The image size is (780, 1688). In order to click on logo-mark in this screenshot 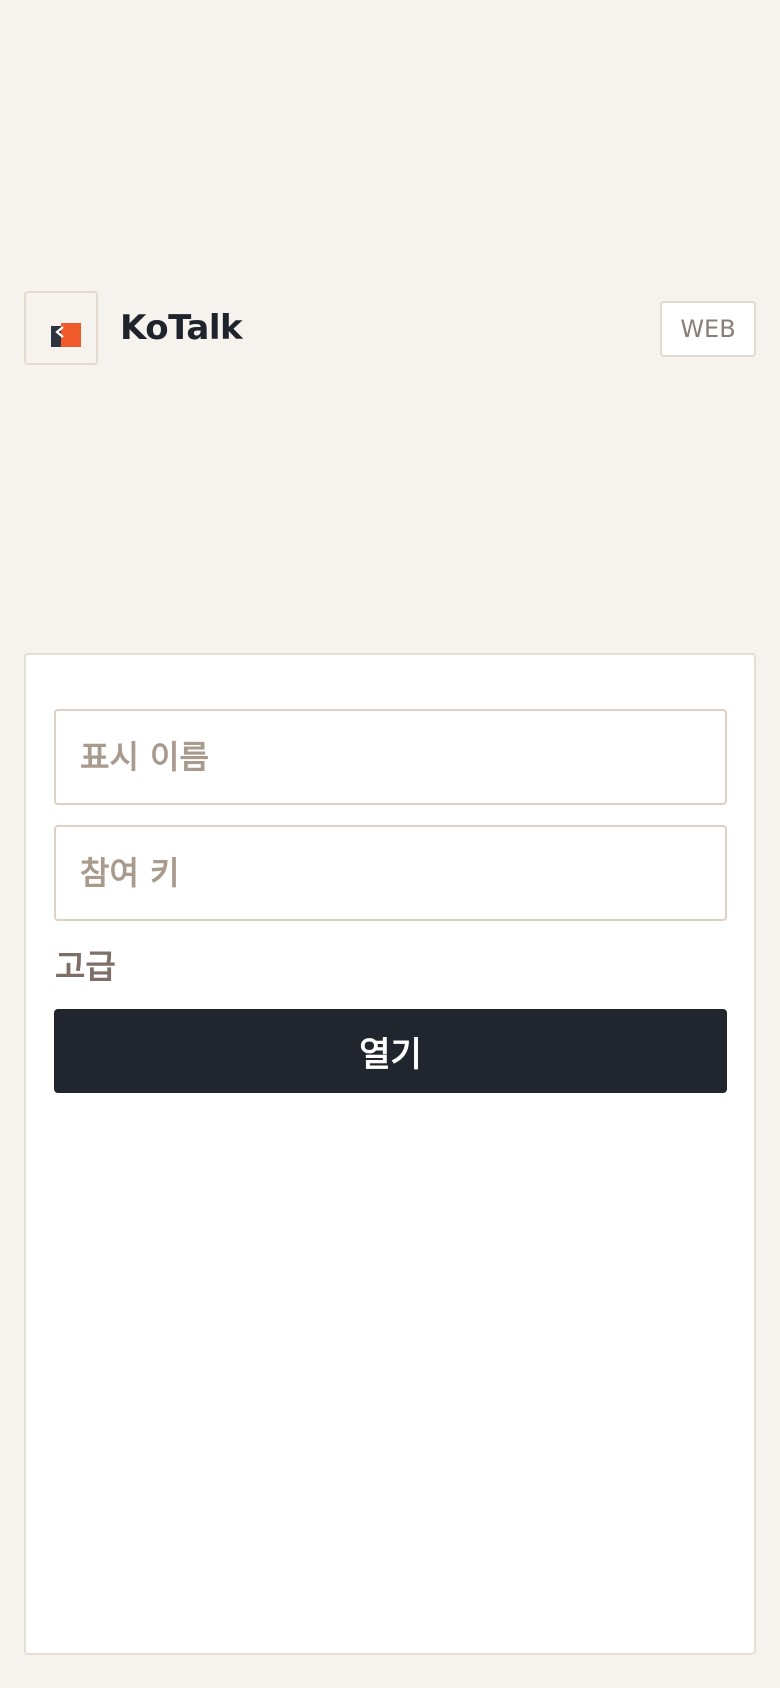, I will do `click(66, 335)`.